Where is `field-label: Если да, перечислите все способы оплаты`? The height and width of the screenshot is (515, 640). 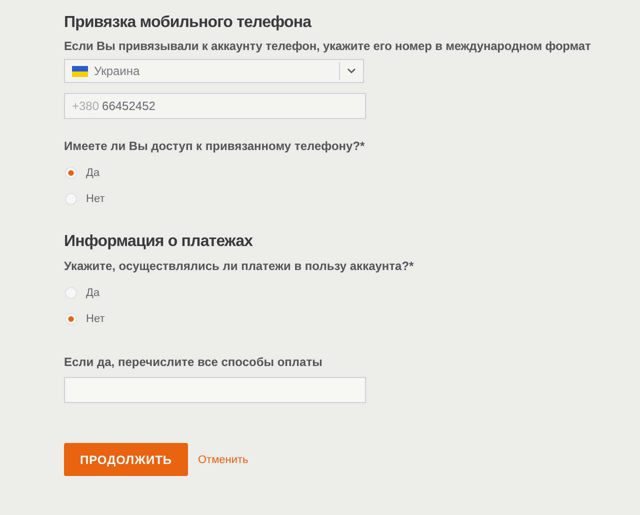
field-label: Если да, перечислите все способы оплаты is located at coordinates (194, 362).